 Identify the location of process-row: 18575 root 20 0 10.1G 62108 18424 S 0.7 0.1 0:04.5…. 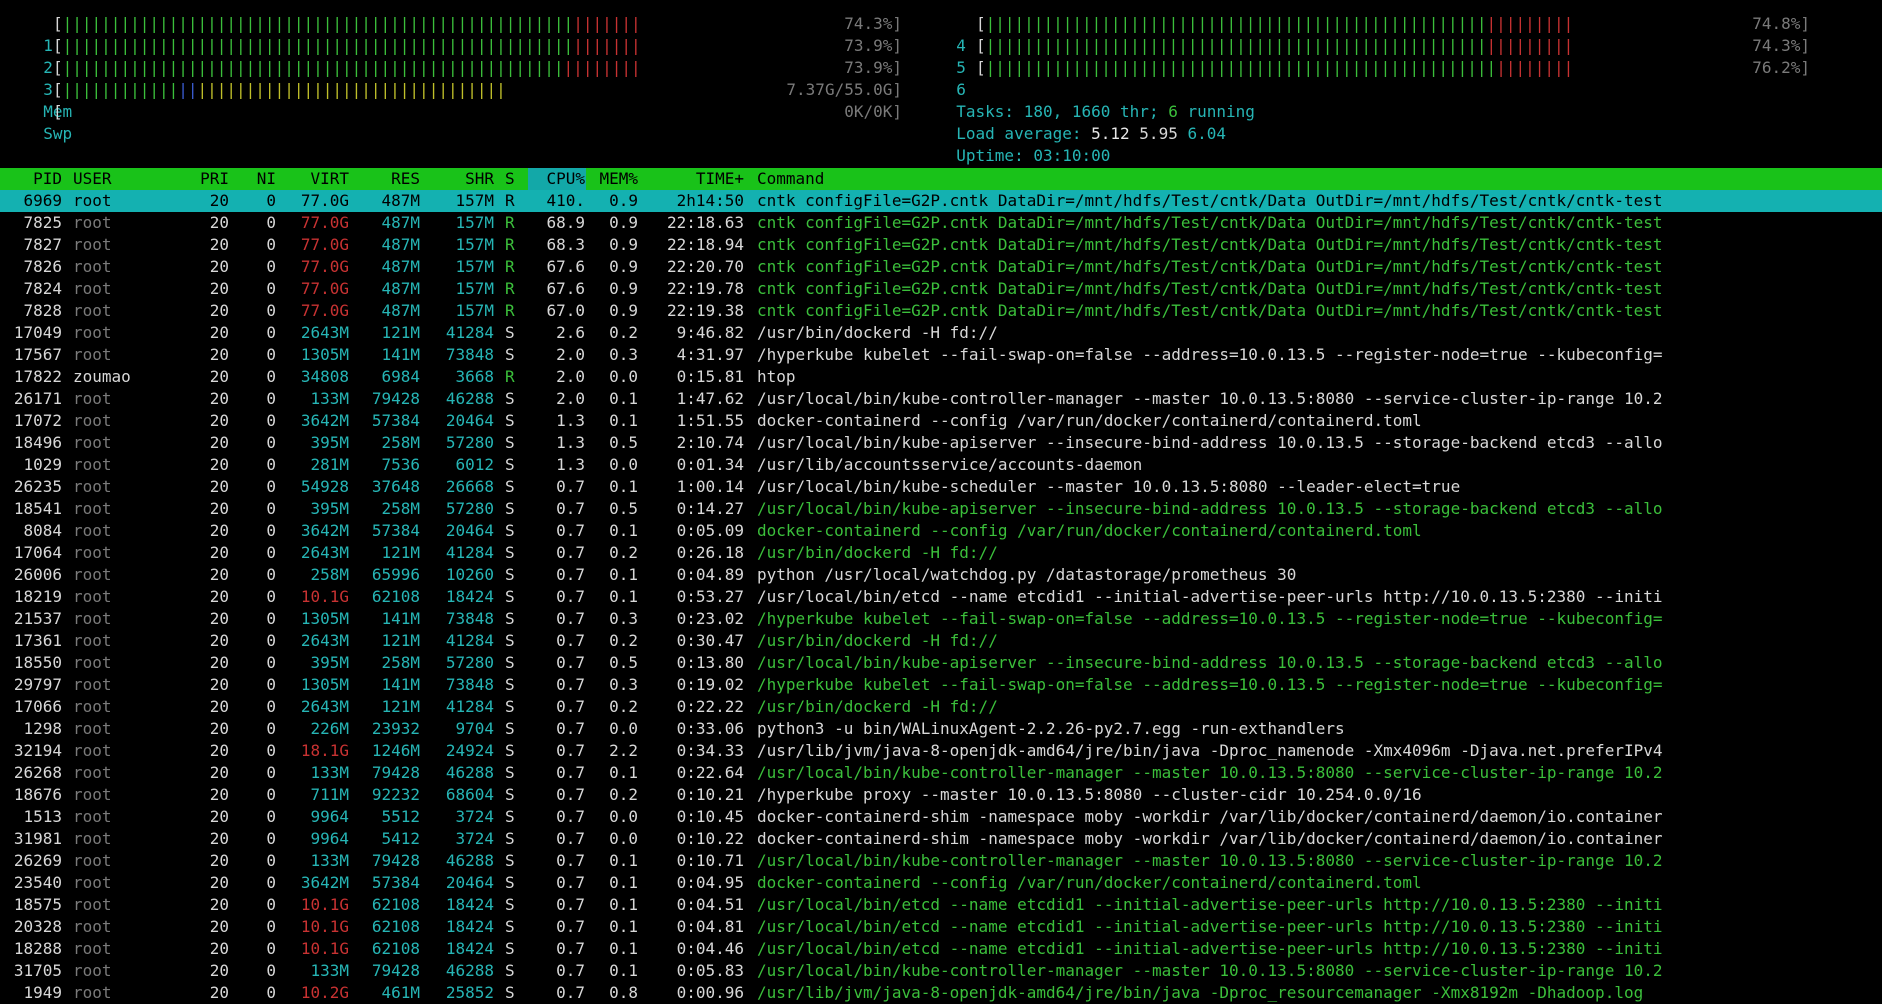
(941, 905).